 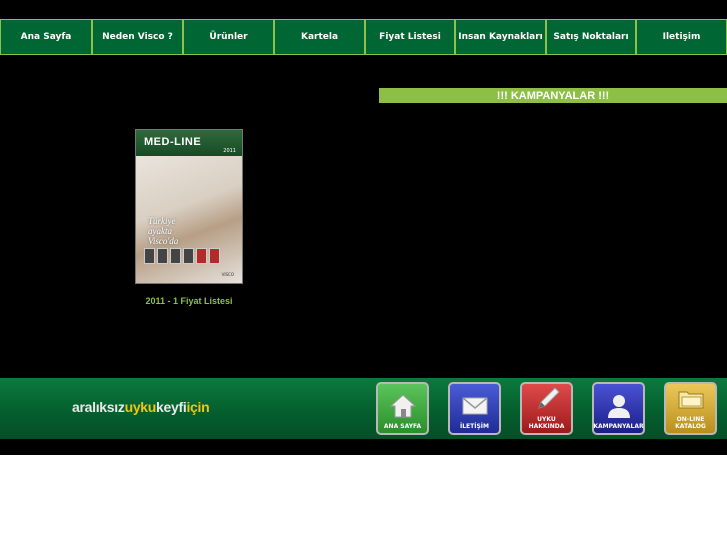 I want to click on footer-button-online-catalog: ON-LINE KATALOG, so click(x=690, y=408).